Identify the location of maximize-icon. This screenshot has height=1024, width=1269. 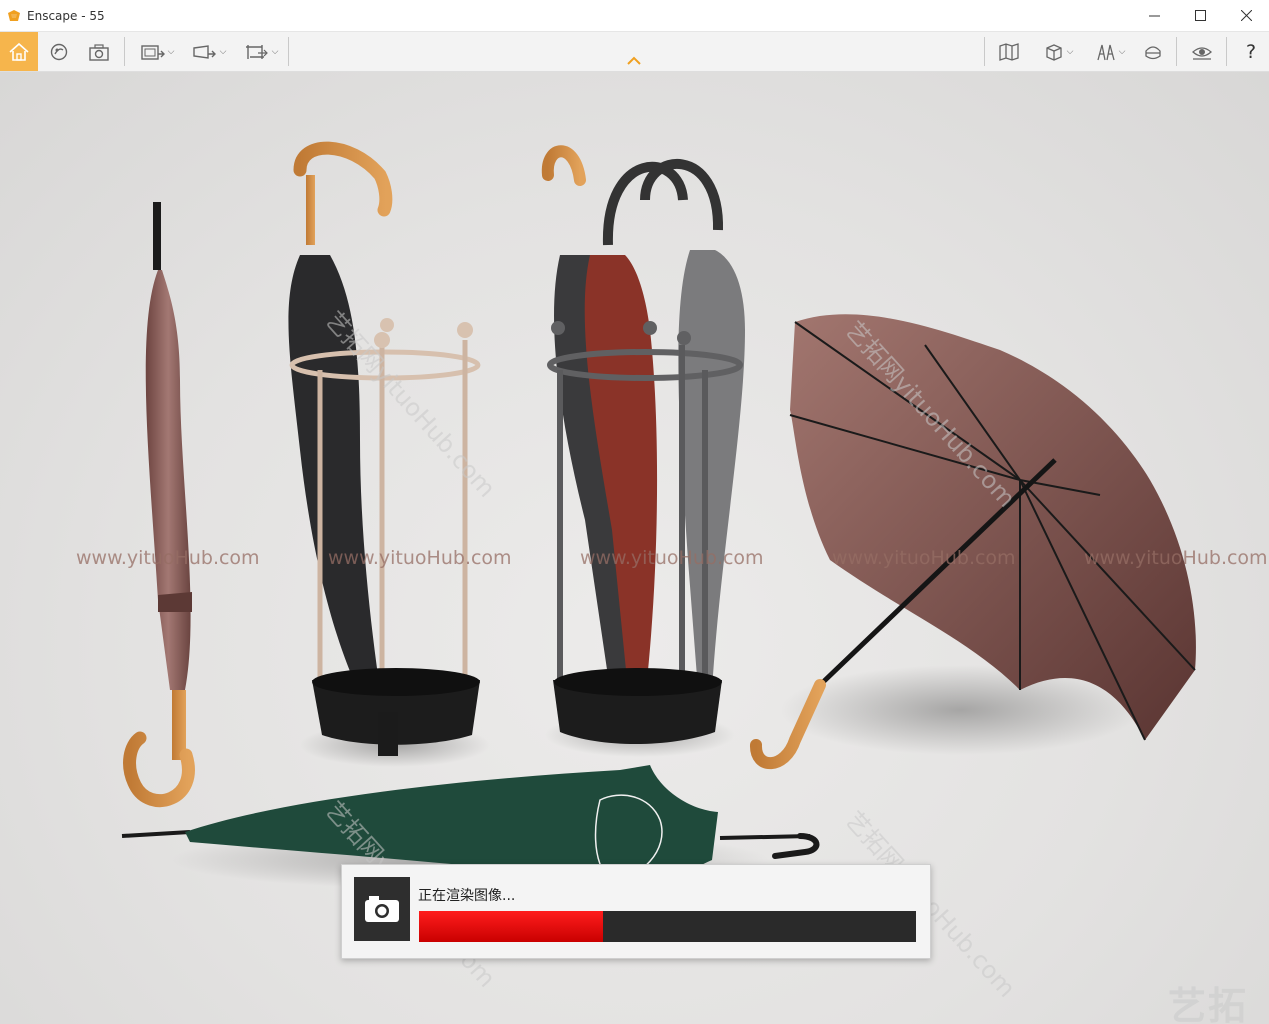
(1200, 15).